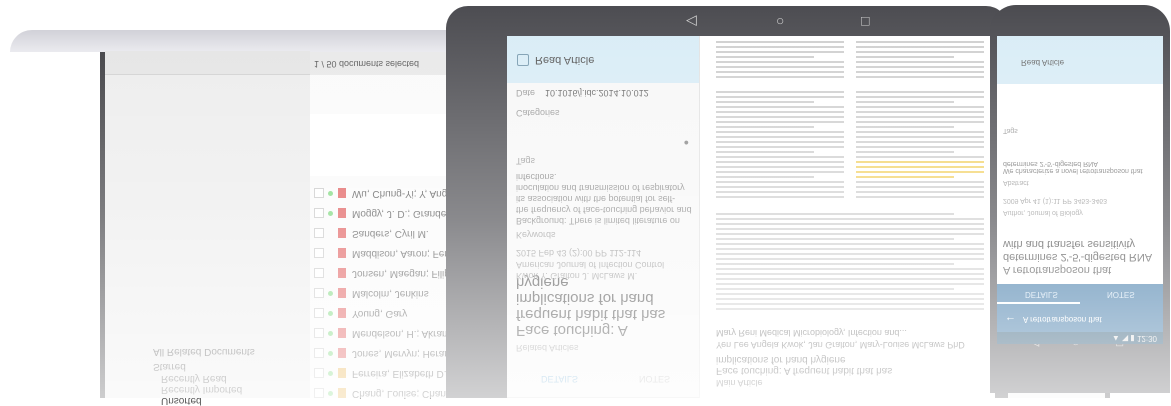  What do you see at coordinates (523, 60) in the screenshot?
I see `article-icon` at bounding box center [523, 60].